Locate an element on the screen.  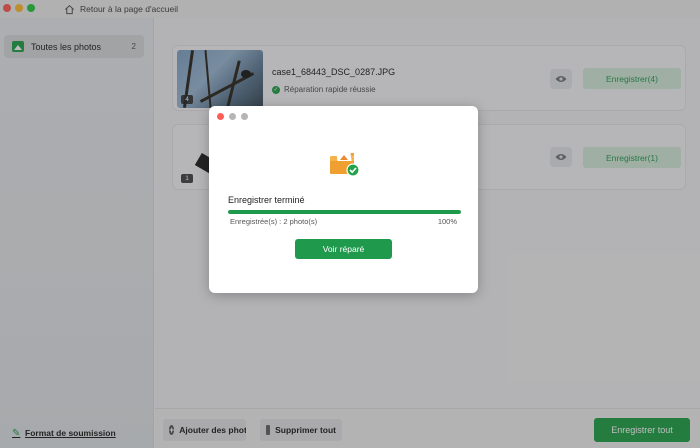
save-progress-fill is located at coordinates (344, 212).